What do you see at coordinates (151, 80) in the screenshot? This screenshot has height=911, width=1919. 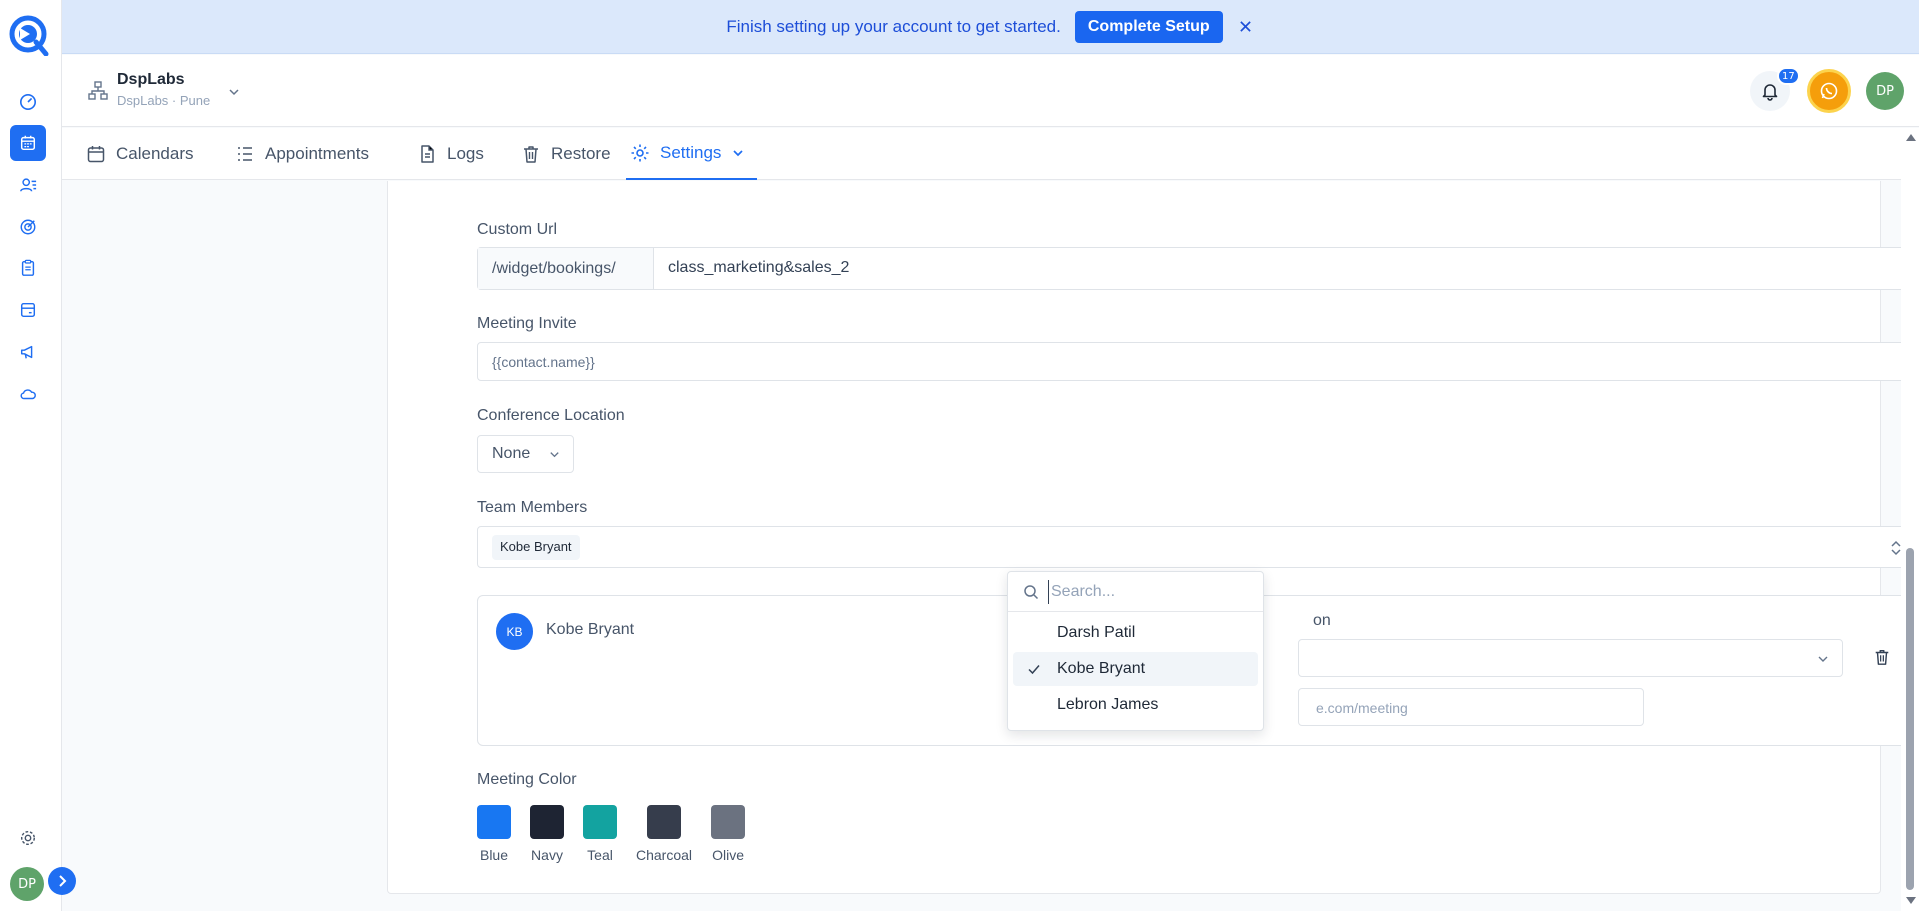 I see `org-name: DspLabs` at bounding box center [151, 80].